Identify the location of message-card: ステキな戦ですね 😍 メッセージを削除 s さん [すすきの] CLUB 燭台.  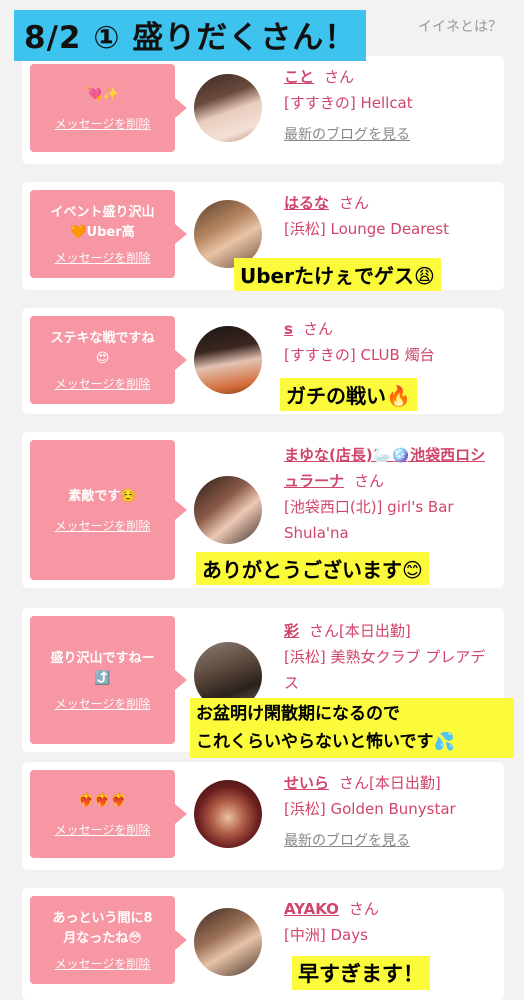
(263, 361).